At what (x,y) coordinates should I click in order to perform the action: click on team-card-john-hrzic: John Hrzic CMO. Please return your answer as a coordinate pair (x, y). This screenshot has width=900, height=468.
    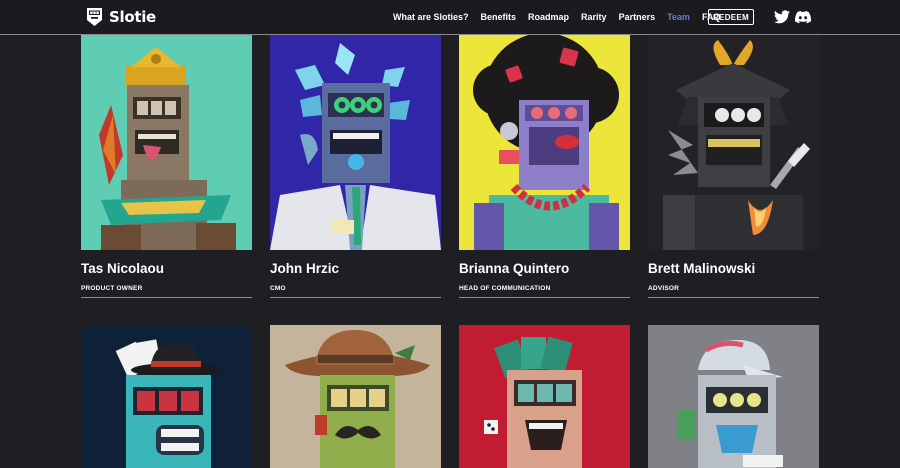
    Looking at the image, I should click on (355, 166).